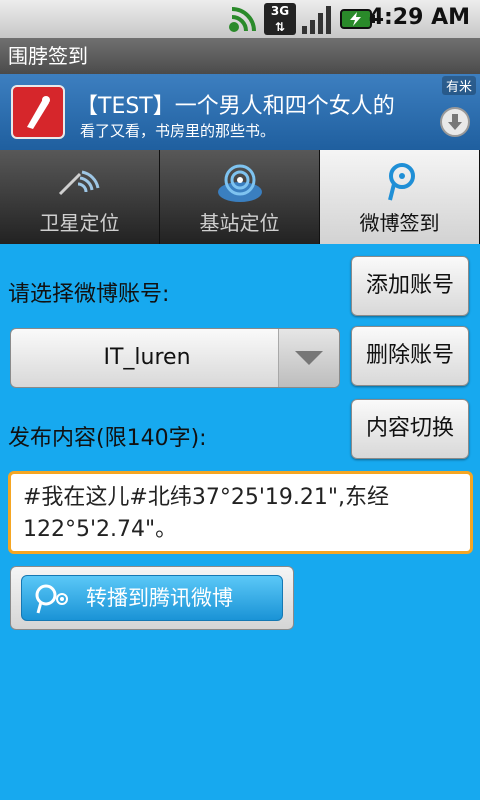  Describe the element at coordinates (239, 183) in the screenshot. I see `cell-tower-icon` at that location.